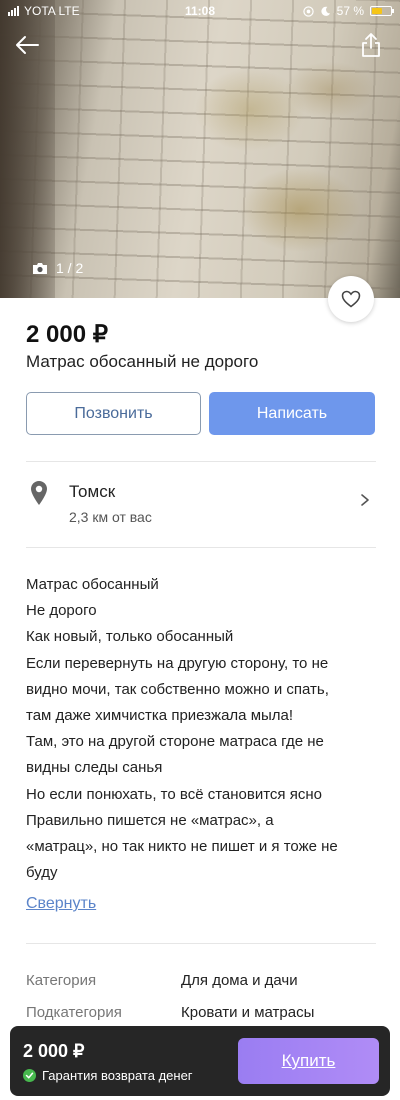 The width and height of the screenshot is (400, 1100). I want to click on location-distance: 2,3 км от вас, so click(110, 517).